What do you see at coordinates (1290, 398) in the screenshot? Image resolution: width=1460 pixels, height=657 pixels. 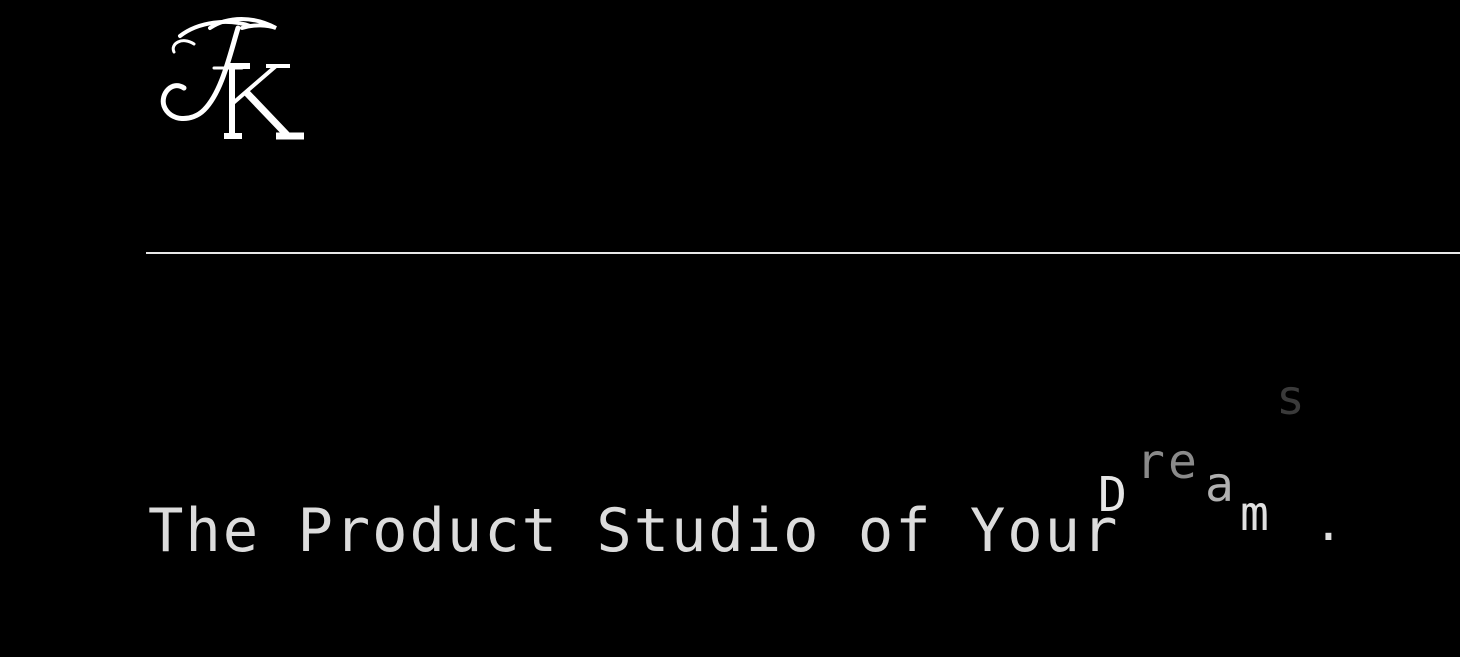 I see `animated-letter-s: s` at bounding box center [1290, 398].